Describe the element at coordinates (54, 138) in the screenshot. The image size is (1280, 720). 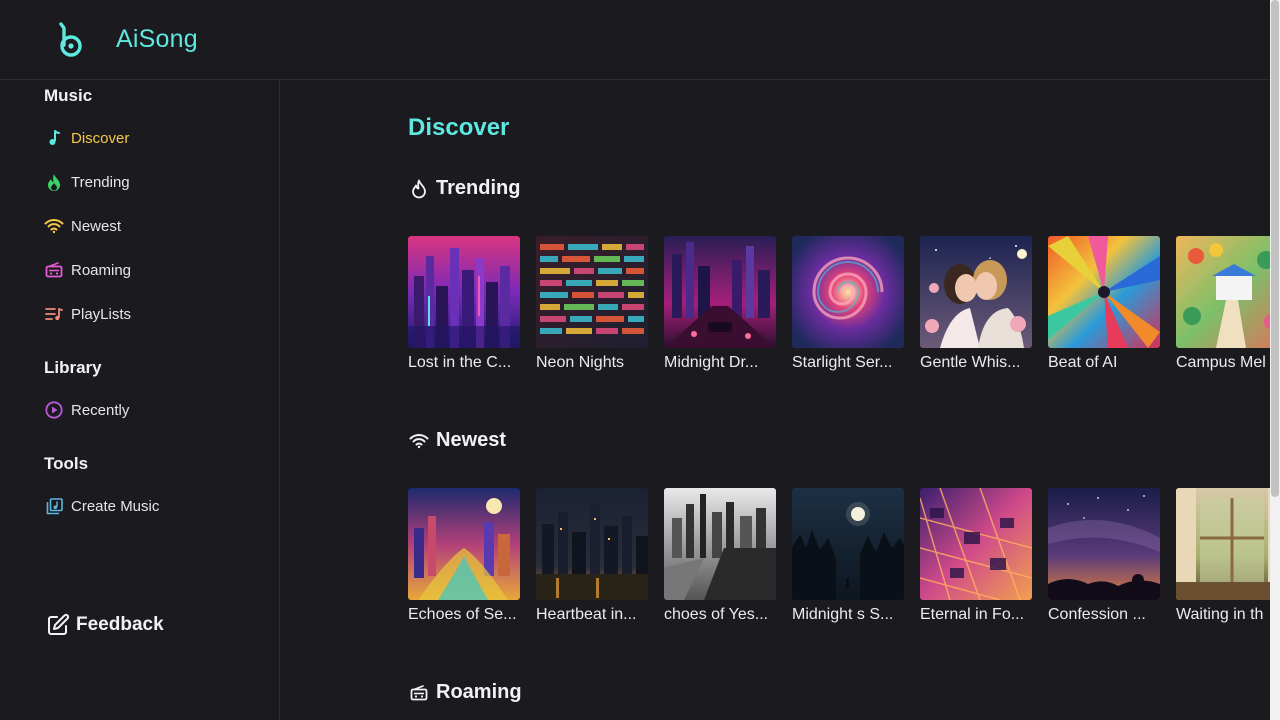
I see `music-note-icon` at that location.